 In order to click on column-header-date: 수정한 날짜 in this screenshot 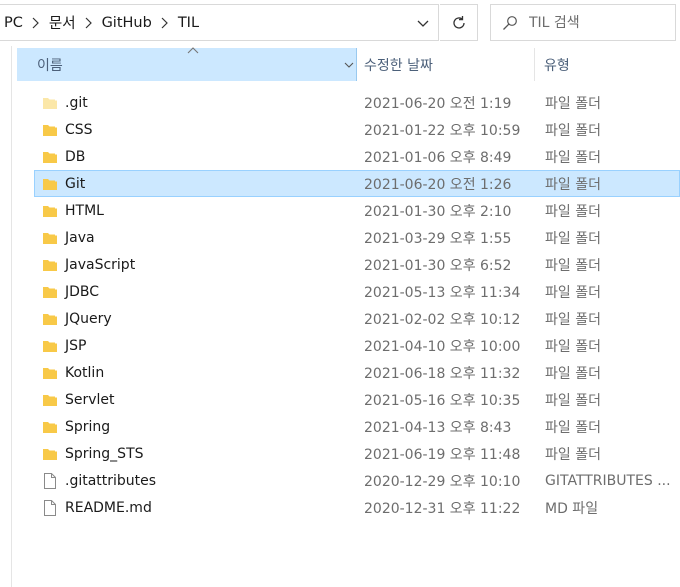, I will do `click(446, 64)`.